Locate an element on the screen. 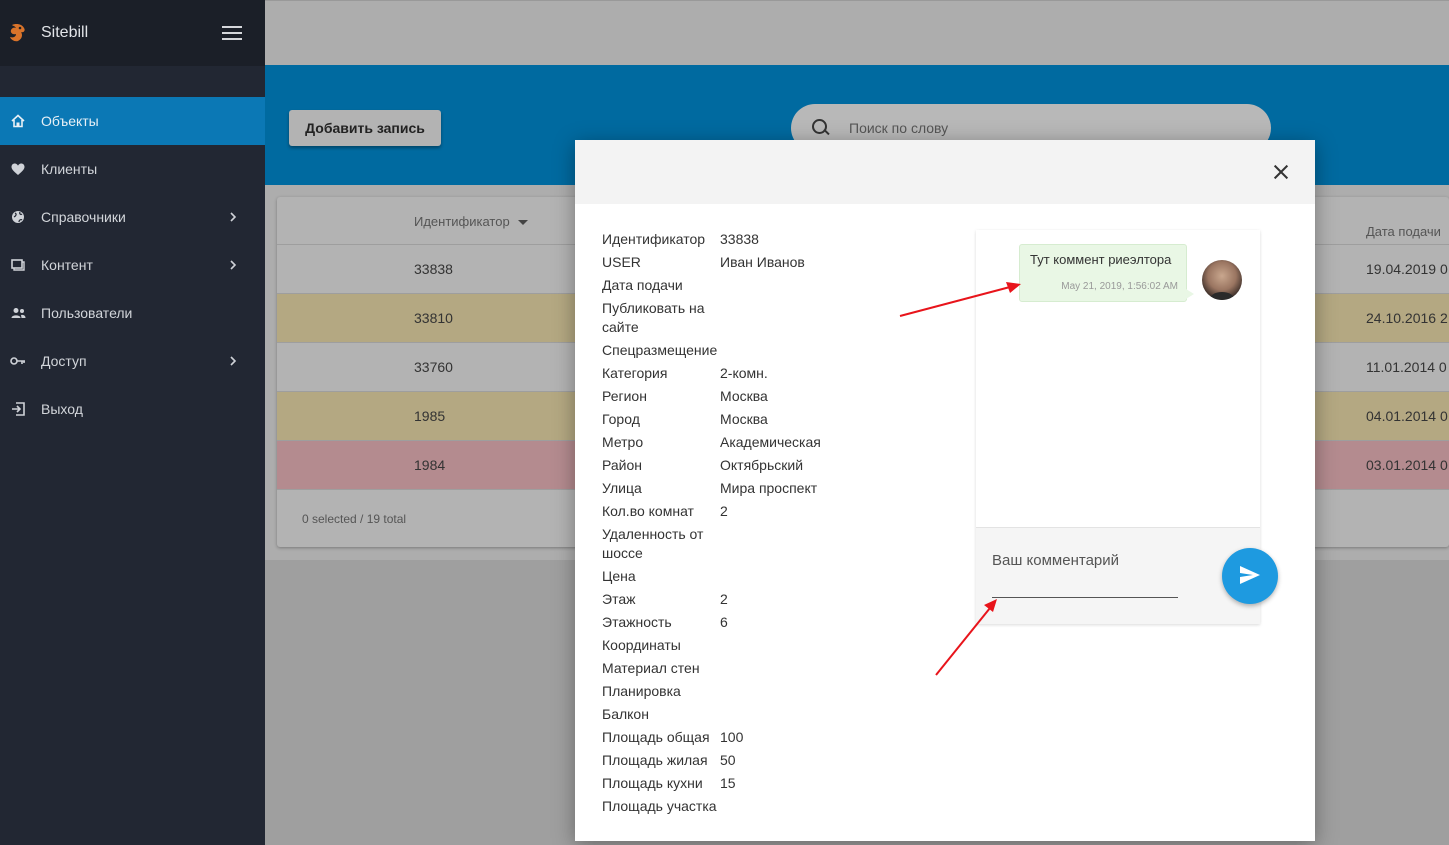 This screenshot has height=845, width=1449. sidebar-item-label: Справочники is located at coordinates (83, 217).